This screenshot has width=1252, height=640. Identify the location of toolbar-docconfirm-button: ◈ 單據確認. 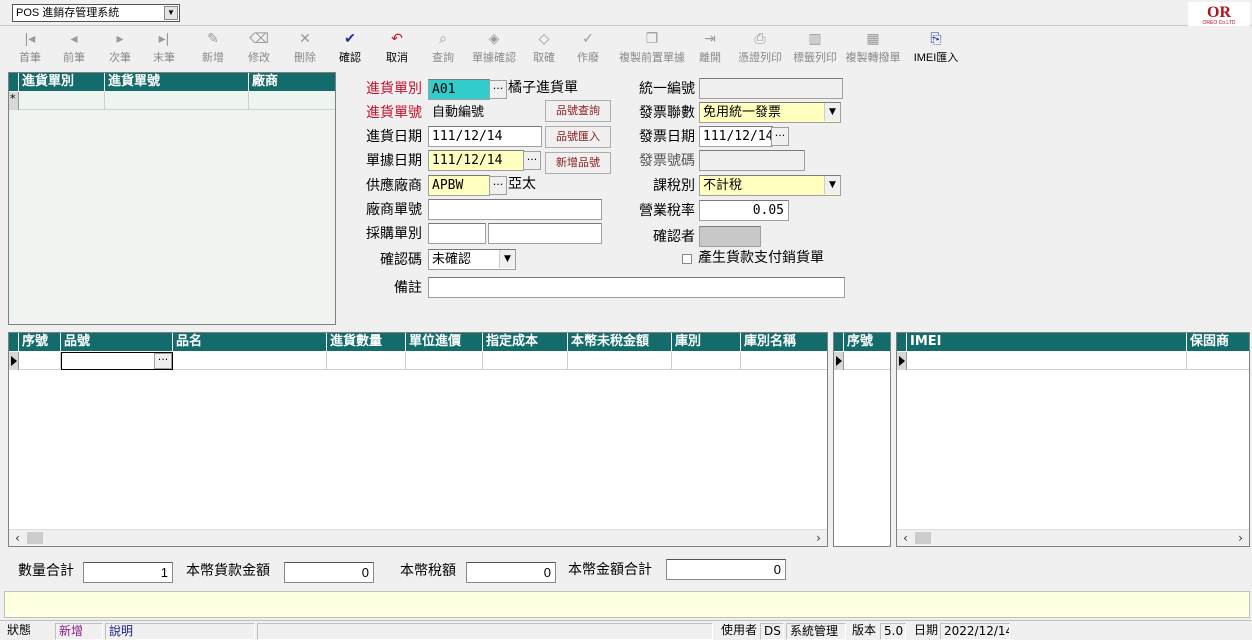
(494, 48).